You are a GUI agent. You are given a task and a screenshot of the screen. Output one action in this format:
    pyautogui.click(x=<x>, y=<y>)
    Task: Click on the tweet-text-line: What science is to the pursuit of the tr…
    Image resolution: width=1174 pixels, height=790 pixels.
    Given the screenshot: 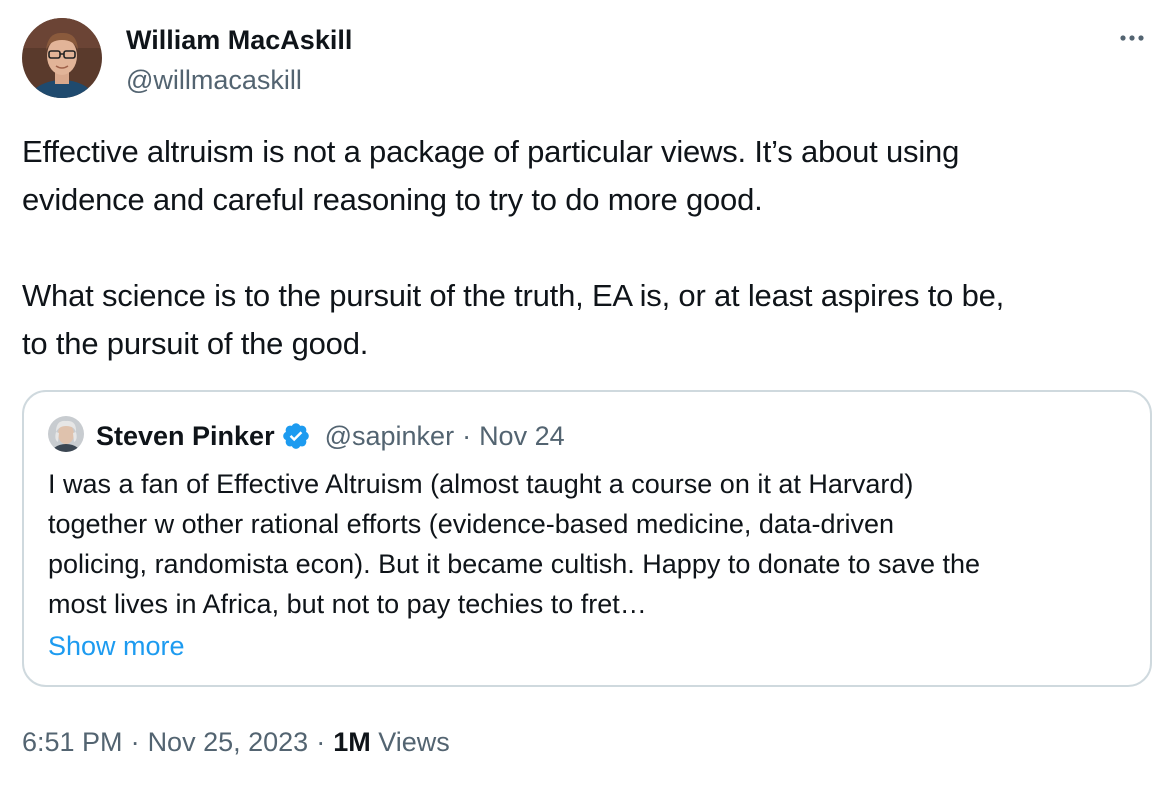 What is the action you would take?
    pyautogui.click(x=513, y=295)
    